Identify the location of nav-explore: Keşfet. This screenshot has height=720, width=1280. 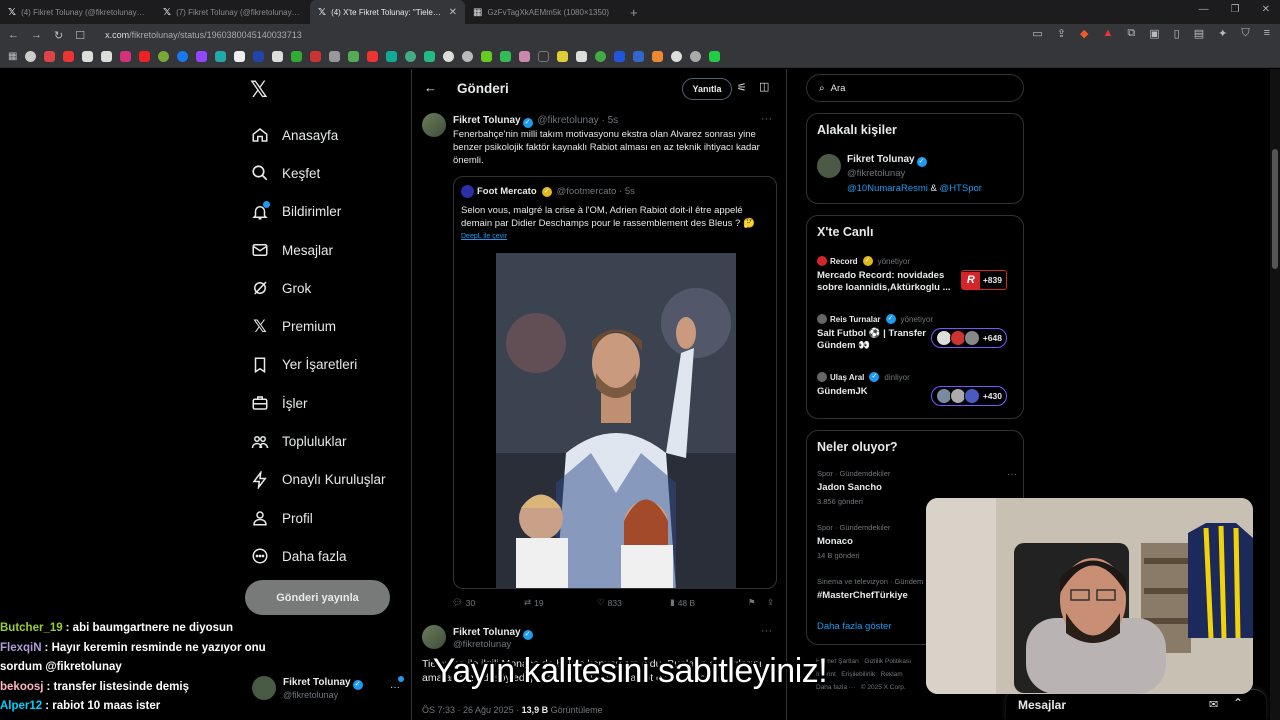
(318, 173).